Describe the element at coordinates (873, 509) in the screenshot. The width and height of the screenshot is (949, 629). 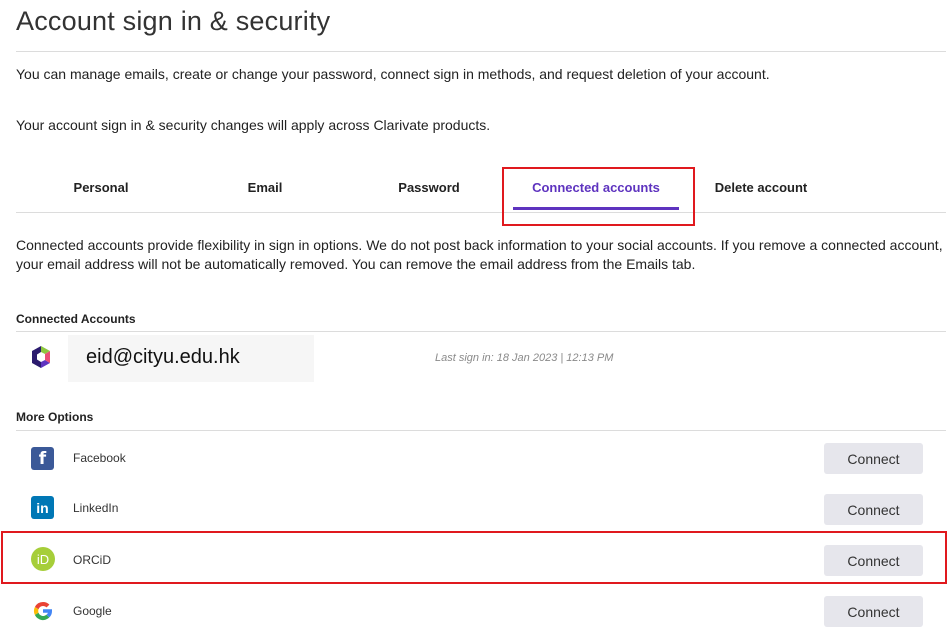
I see `connect-linkedin-button: Connect` at that location.